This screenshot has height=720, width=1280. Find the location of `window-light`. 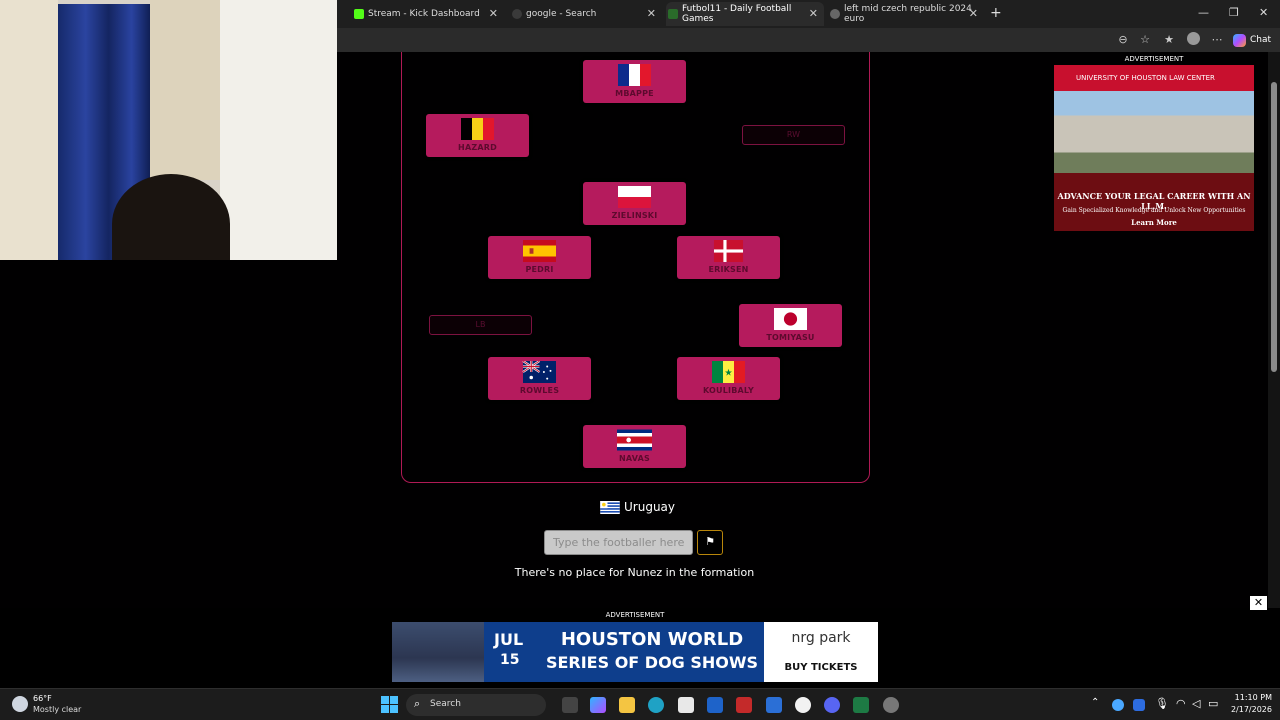

window-light is located at coordinates (278, 130).